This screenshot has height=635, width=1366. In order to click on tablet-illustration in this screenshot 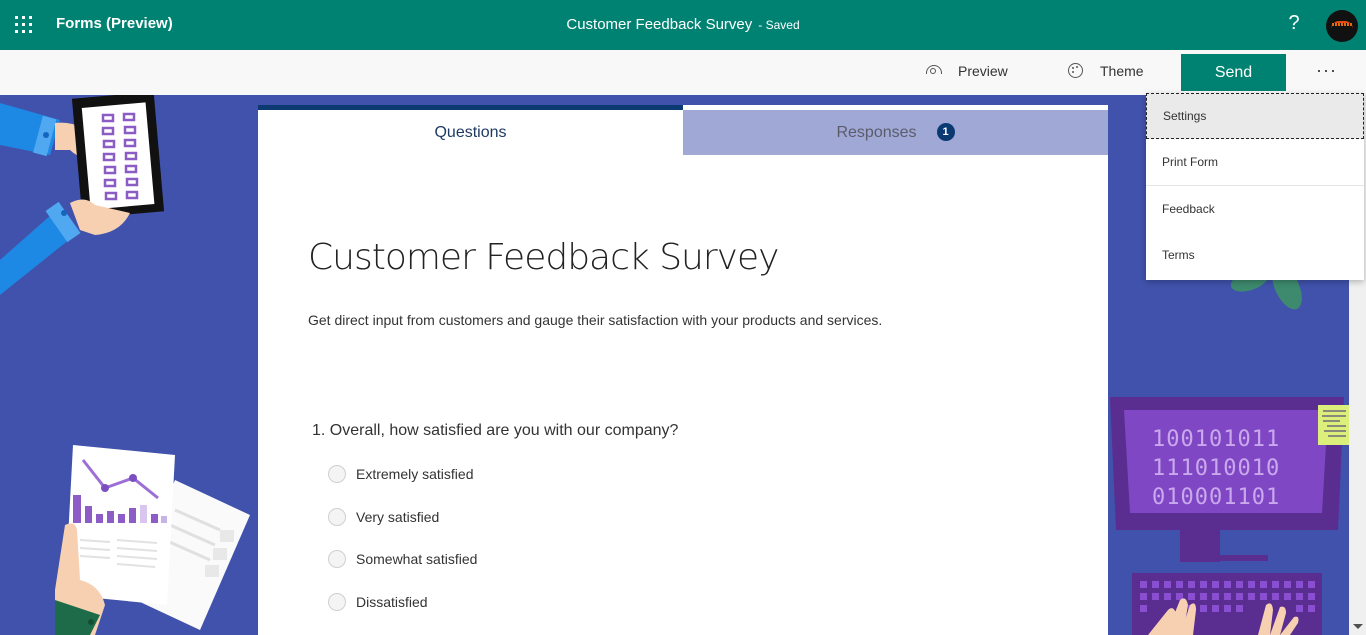, I will do `click(82, 195)`.